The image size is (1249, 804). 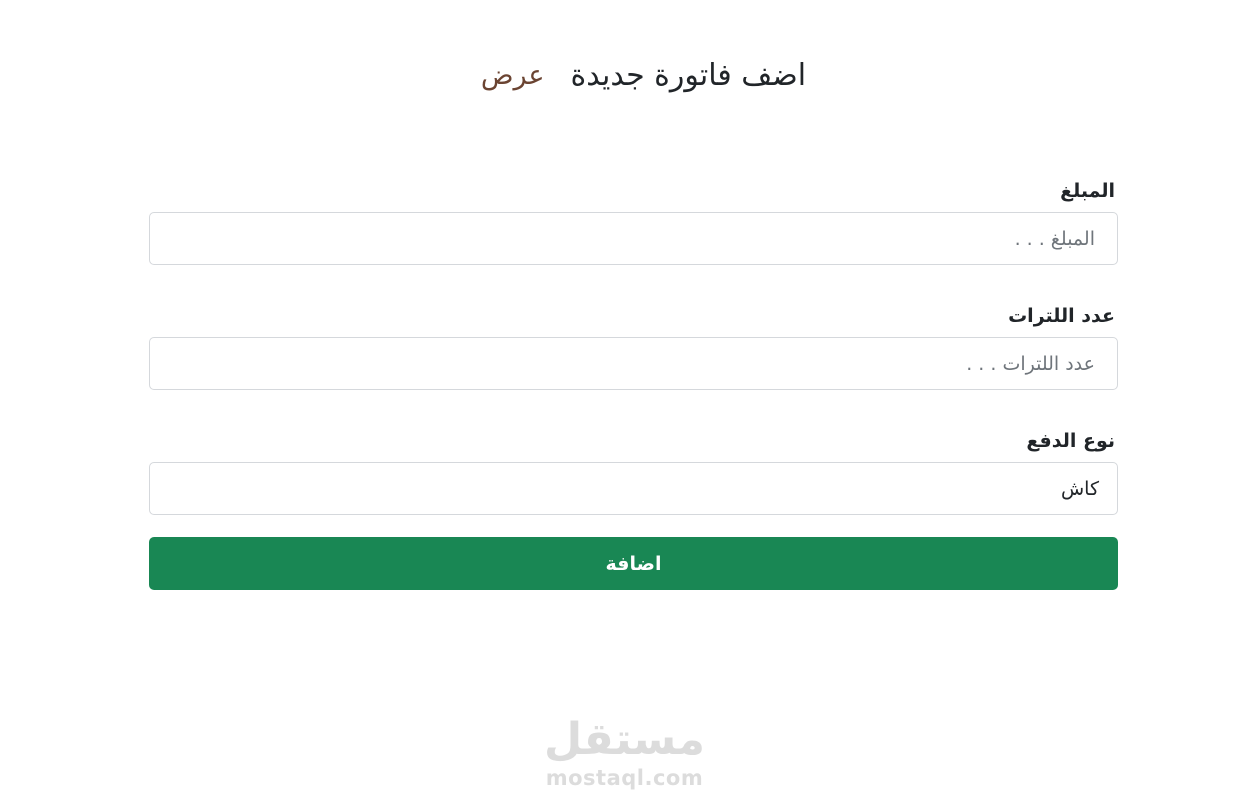 I want to click on payment-type-field-group: نوع الدفع كاش, so click(x=633, y=467).